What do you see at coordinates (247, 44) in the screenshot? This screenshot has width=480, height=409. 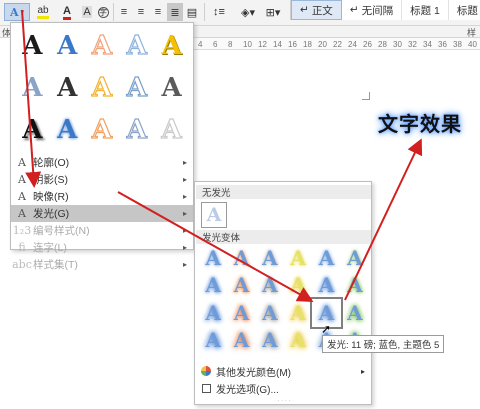 I see `ruler-tick: 10` at bounding box center [247, 44].